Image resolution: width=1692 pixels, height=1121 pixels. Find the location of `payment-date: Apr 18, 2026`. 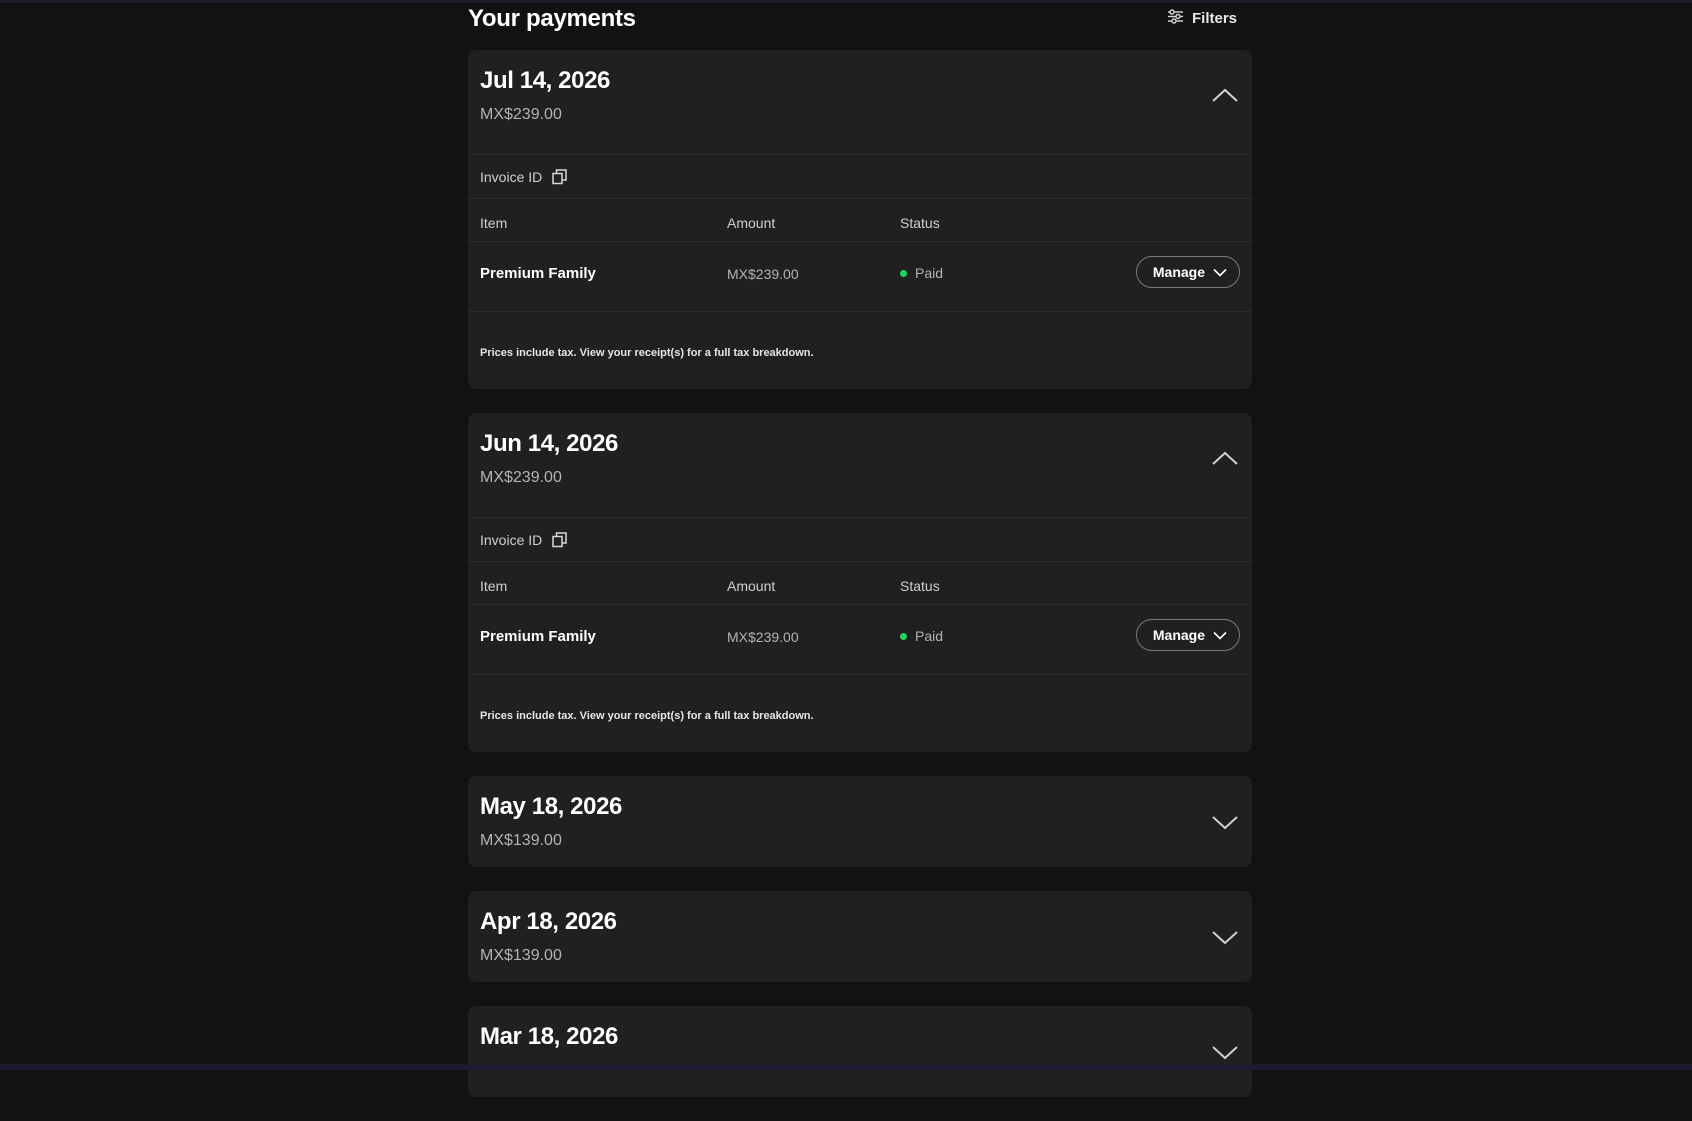

payment-date: Apr 18, 2026 is located at coordinates (548, 921).